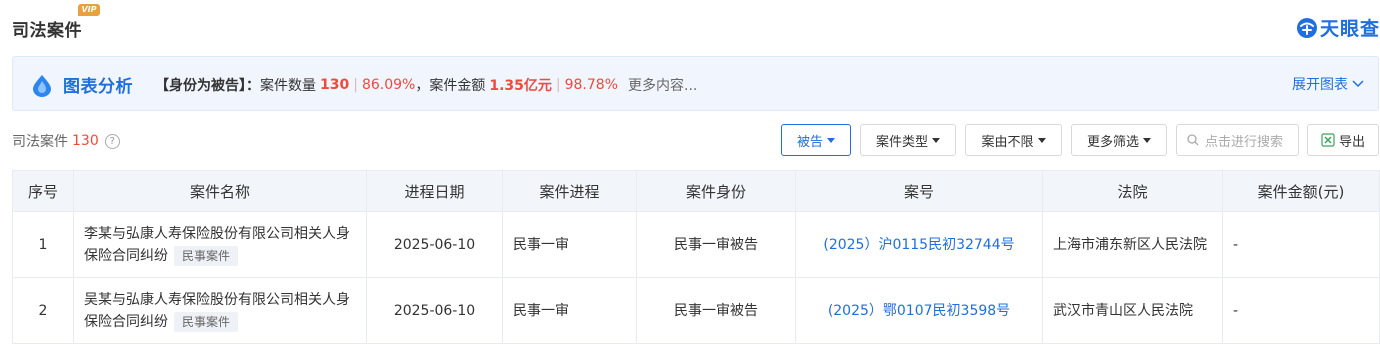  I want to click on expand-chart-label: 展开图表, so click(1320, 85).